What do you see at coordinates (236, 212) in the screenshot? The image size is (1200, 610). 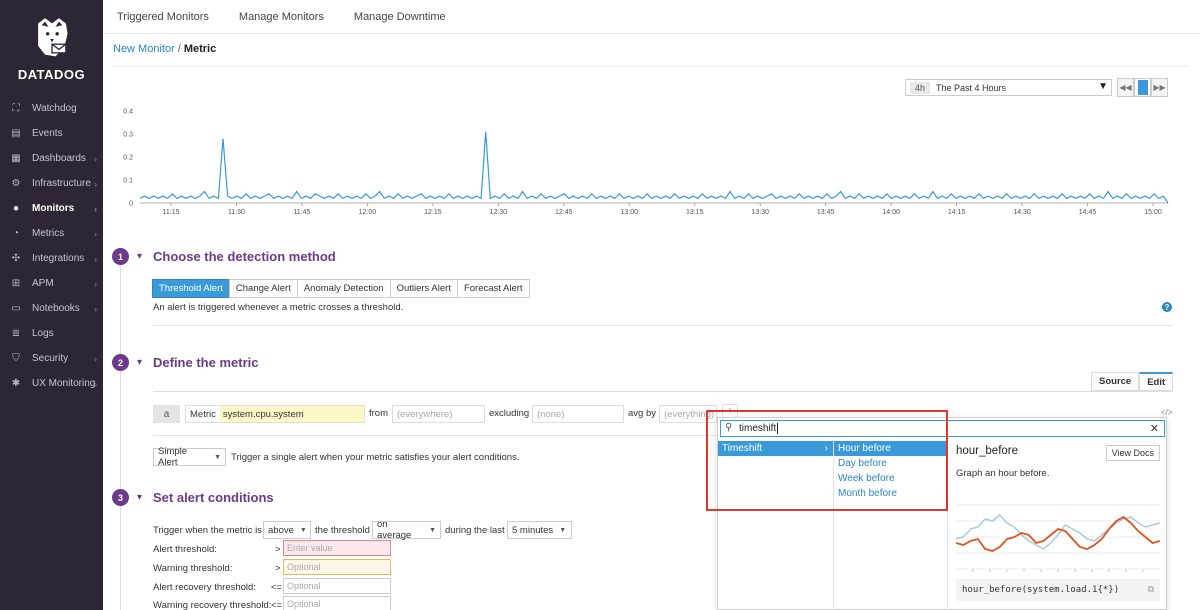 I see `x-tick-label: 11:30` at bounding box center [236, 212].